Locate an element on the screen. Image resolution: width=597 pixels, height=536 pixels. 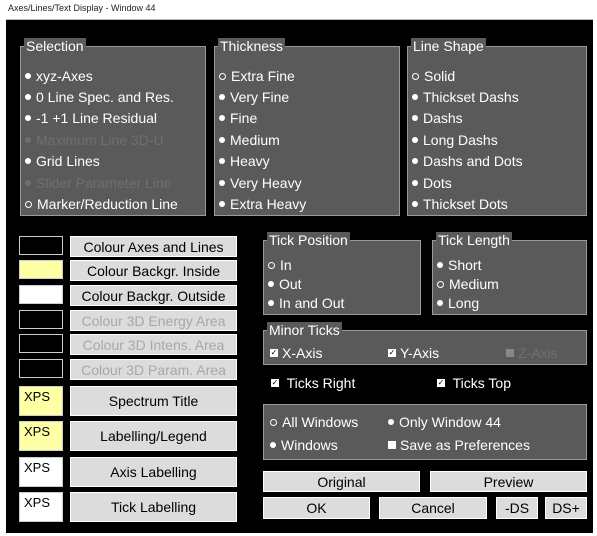
ok-button: OK is located at coordinates (316, 508).